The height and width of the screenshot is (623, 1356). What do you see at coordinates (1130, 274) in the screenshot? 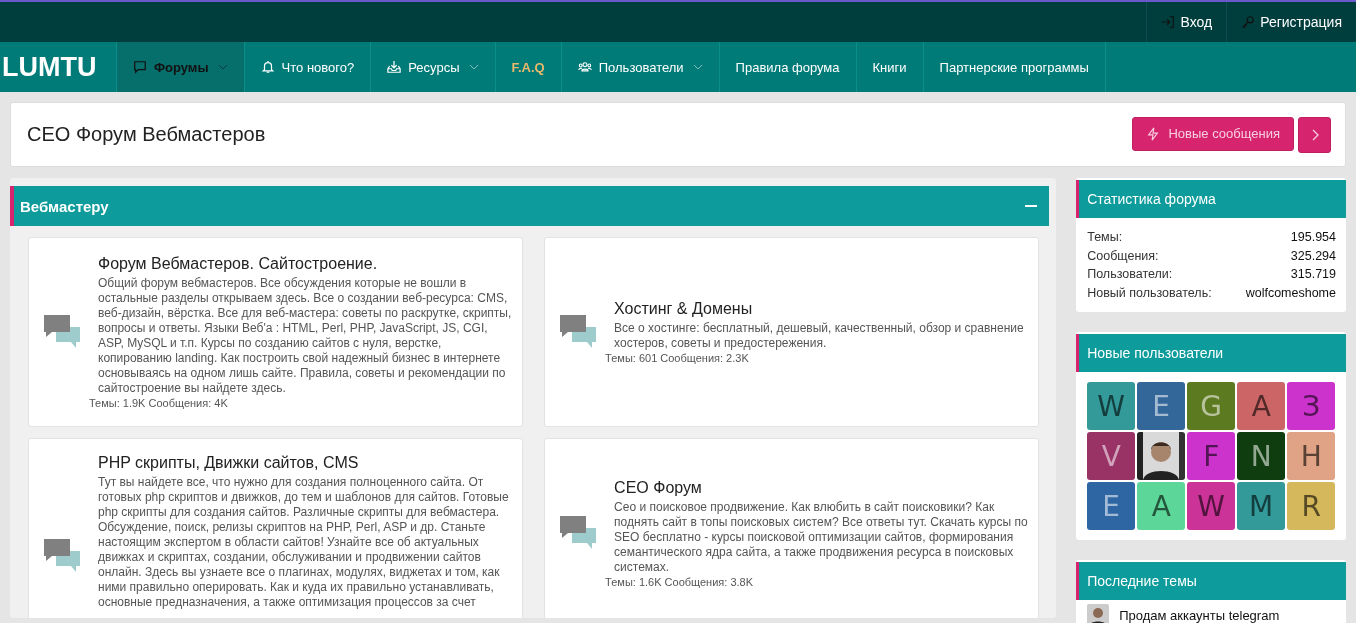
I see `stat-label: Пользователи:` at bounding box center [1130, 274].